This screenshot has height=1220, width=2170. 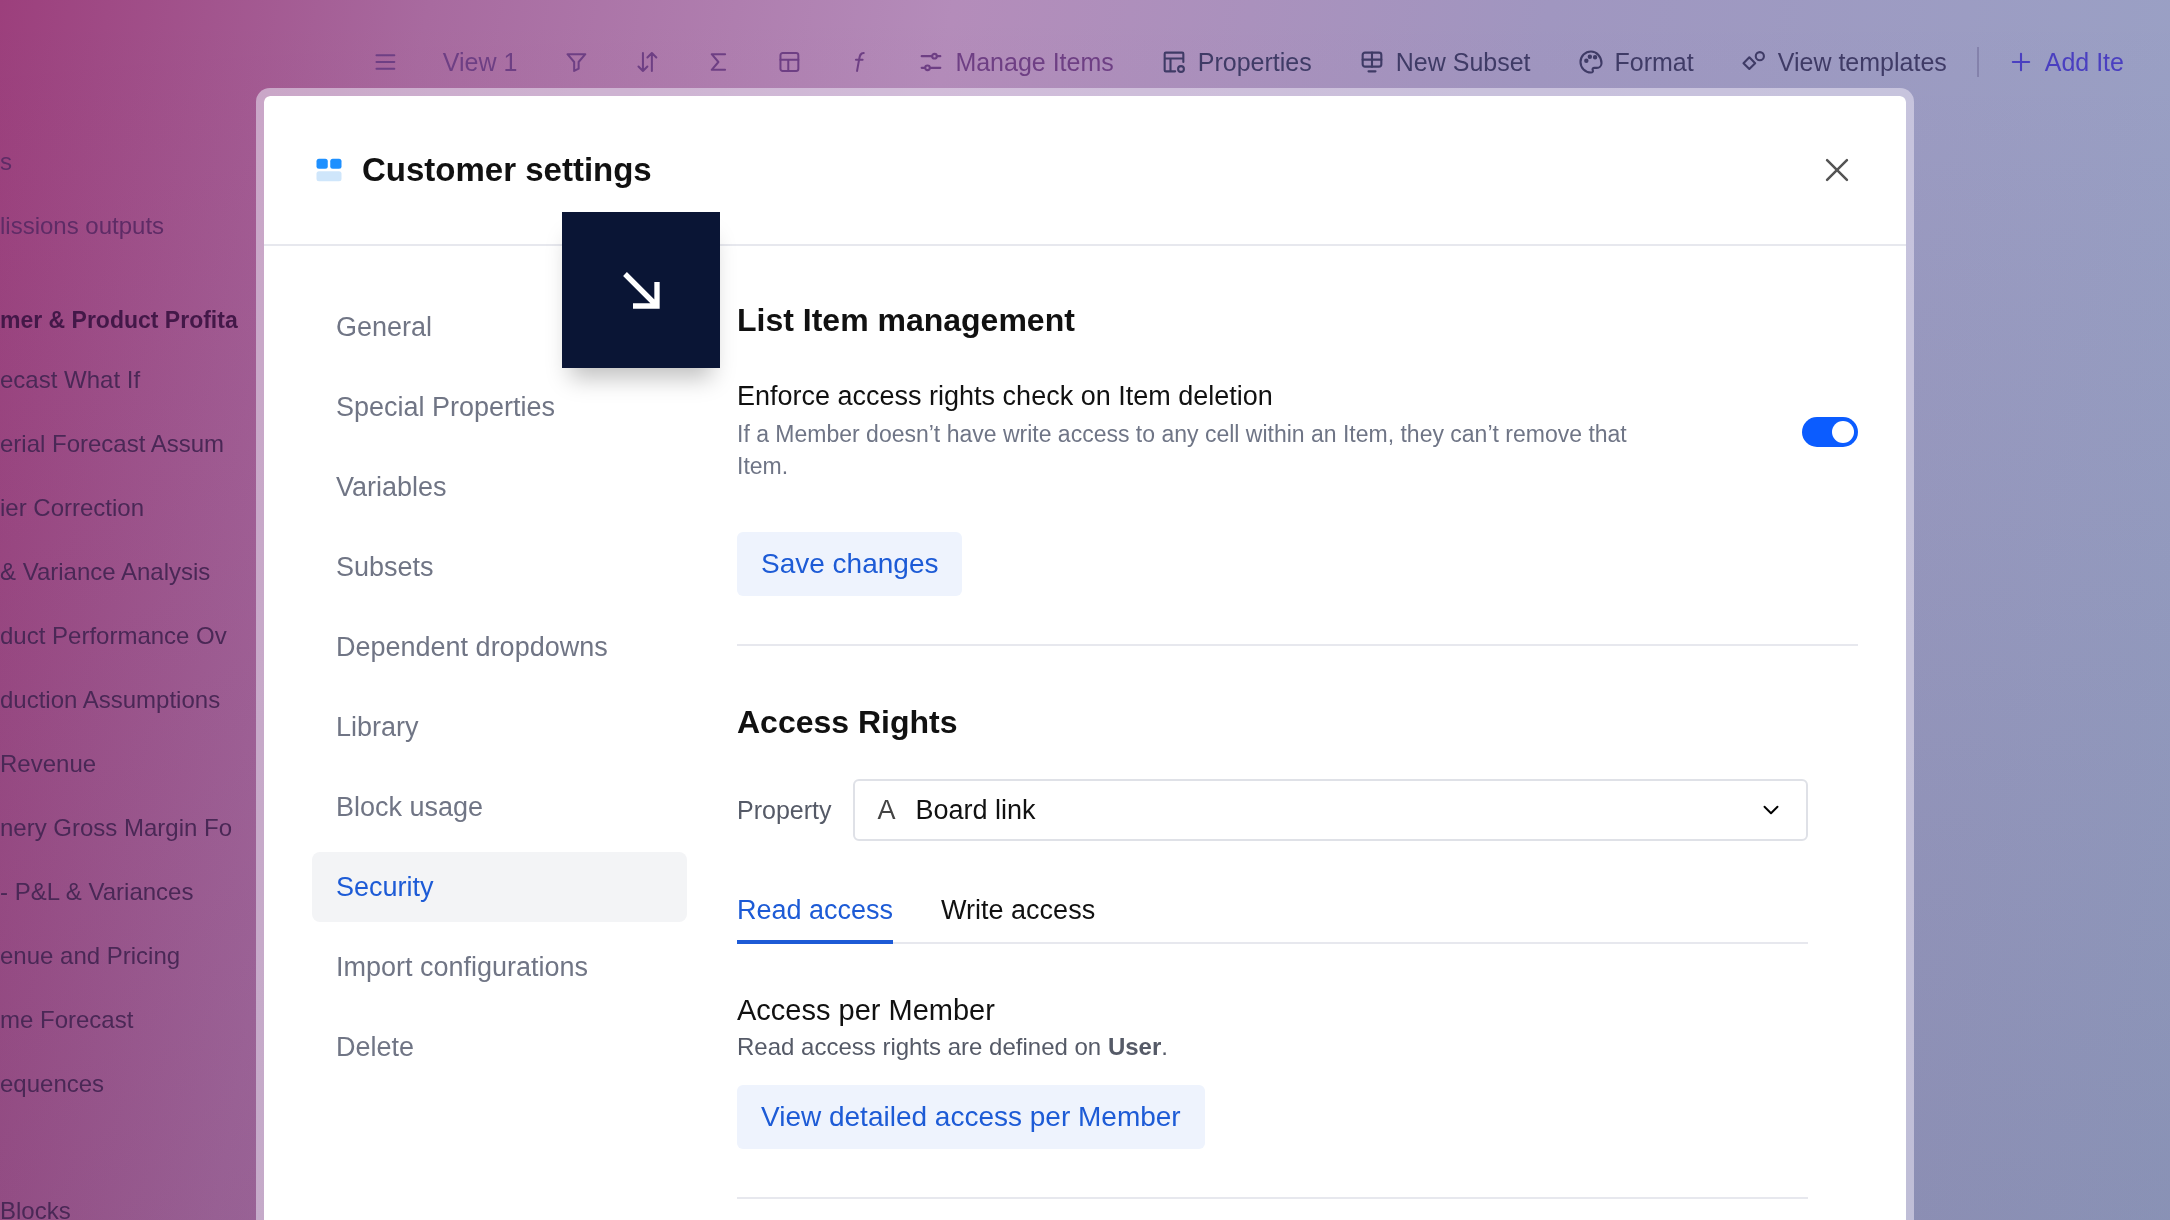 What do you see at coordinates (866, 1010) in the screenshot?
I see `subsection-title: Access per Member` at bounding box center [866, 1010].